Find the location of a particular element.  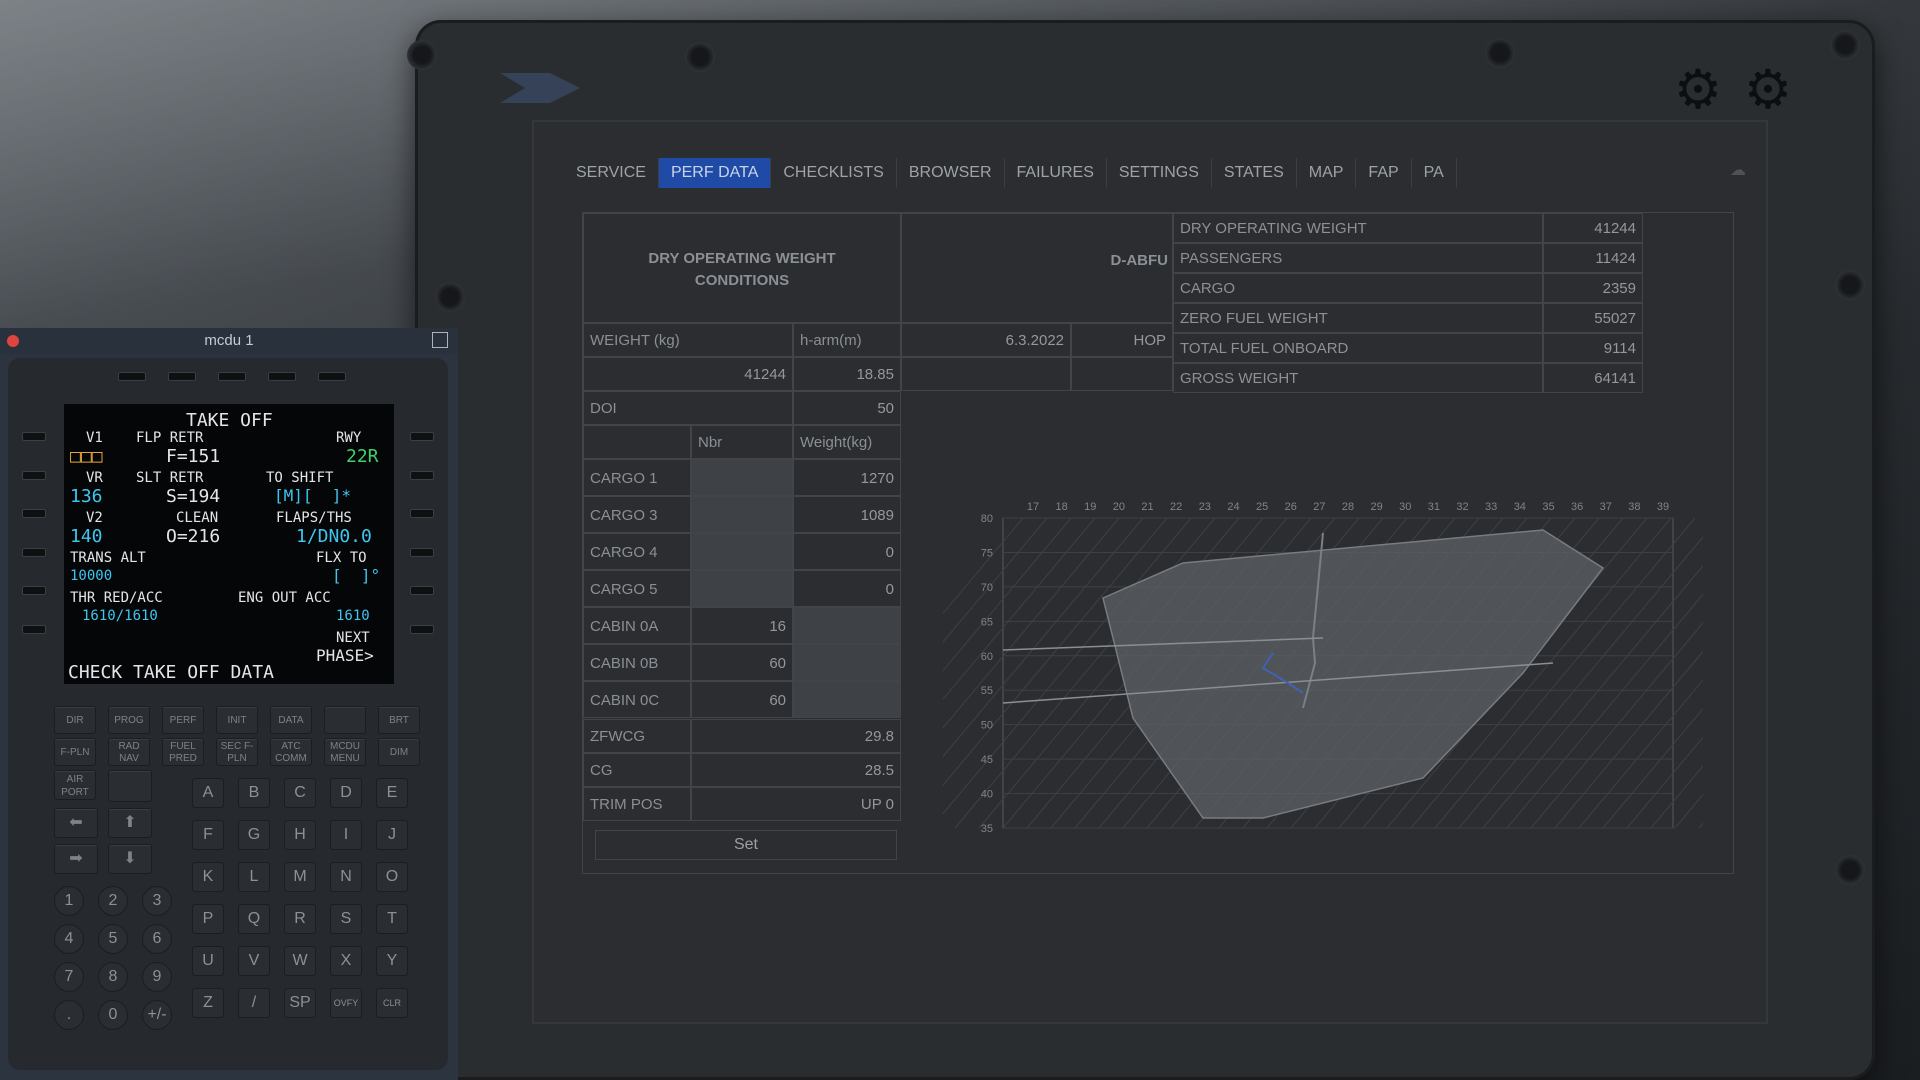

key-a: A is located at coordinates (208, 793).